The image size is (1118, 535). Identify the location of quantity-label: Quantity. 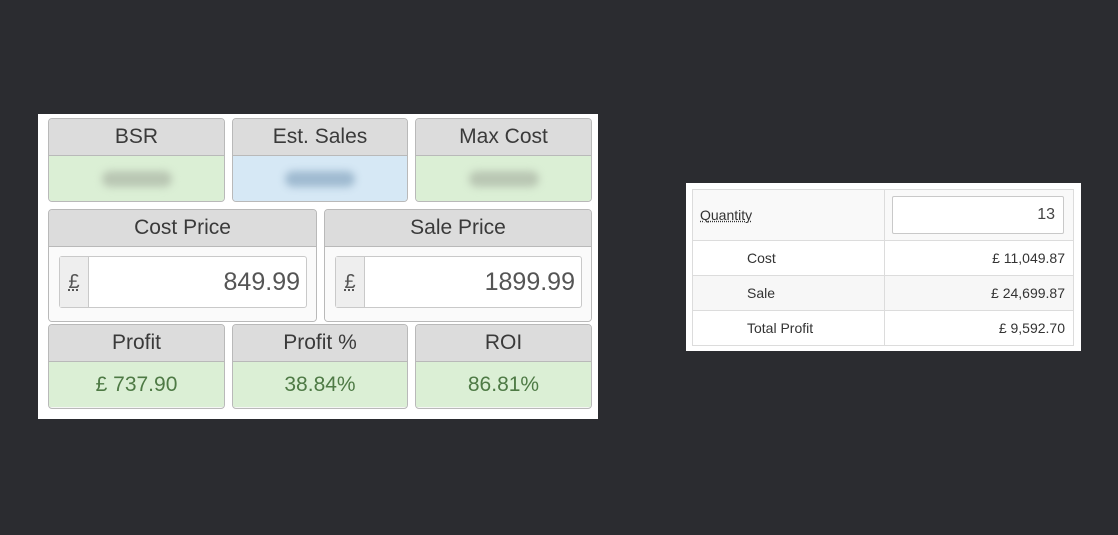
(726, 215).